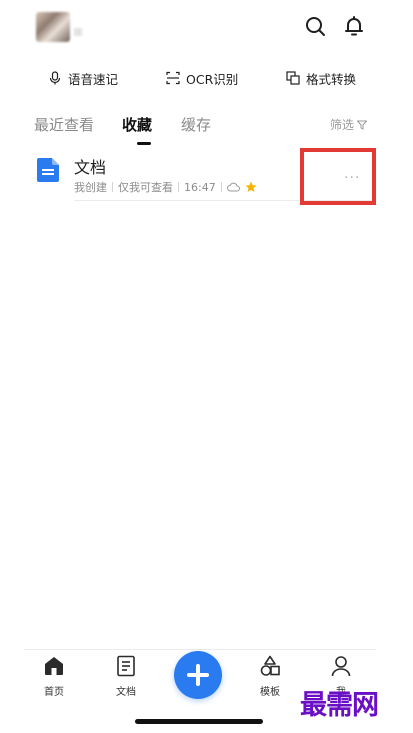 This screenshot has width=413, height=733. Describe the element at coordinates (251, 186) in the screenshot. I see `star-icon` at that location.